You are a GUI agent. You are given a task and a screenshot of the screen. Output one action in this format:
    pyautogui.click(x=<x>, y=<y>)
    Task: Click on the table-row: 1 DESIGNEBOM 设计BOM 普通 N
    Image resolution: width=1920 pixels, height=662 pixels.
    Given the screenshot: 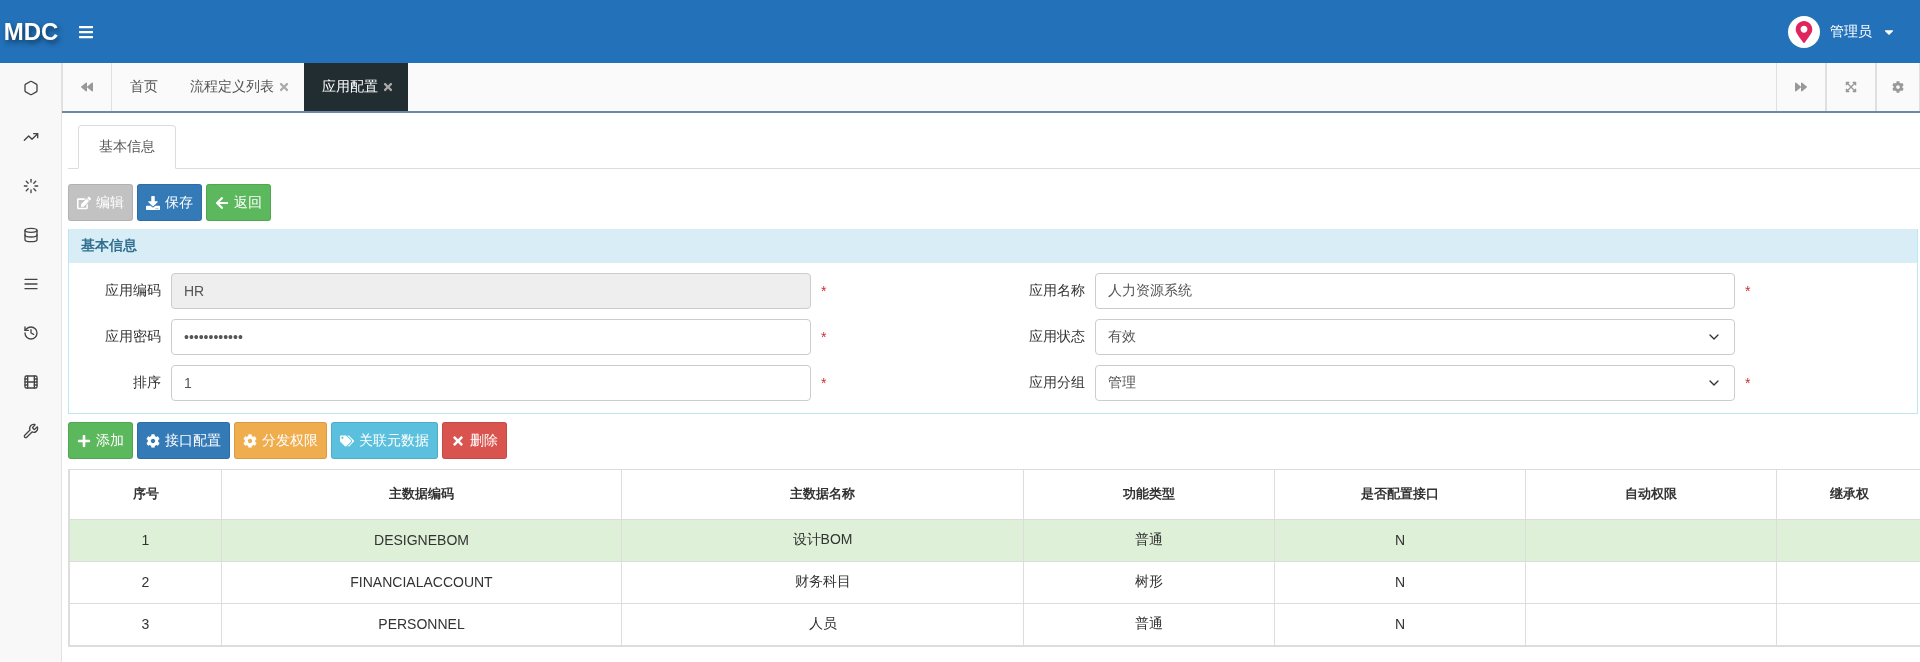 What is the action you would take?
    pyautogui.click(x=994, y=540)
    